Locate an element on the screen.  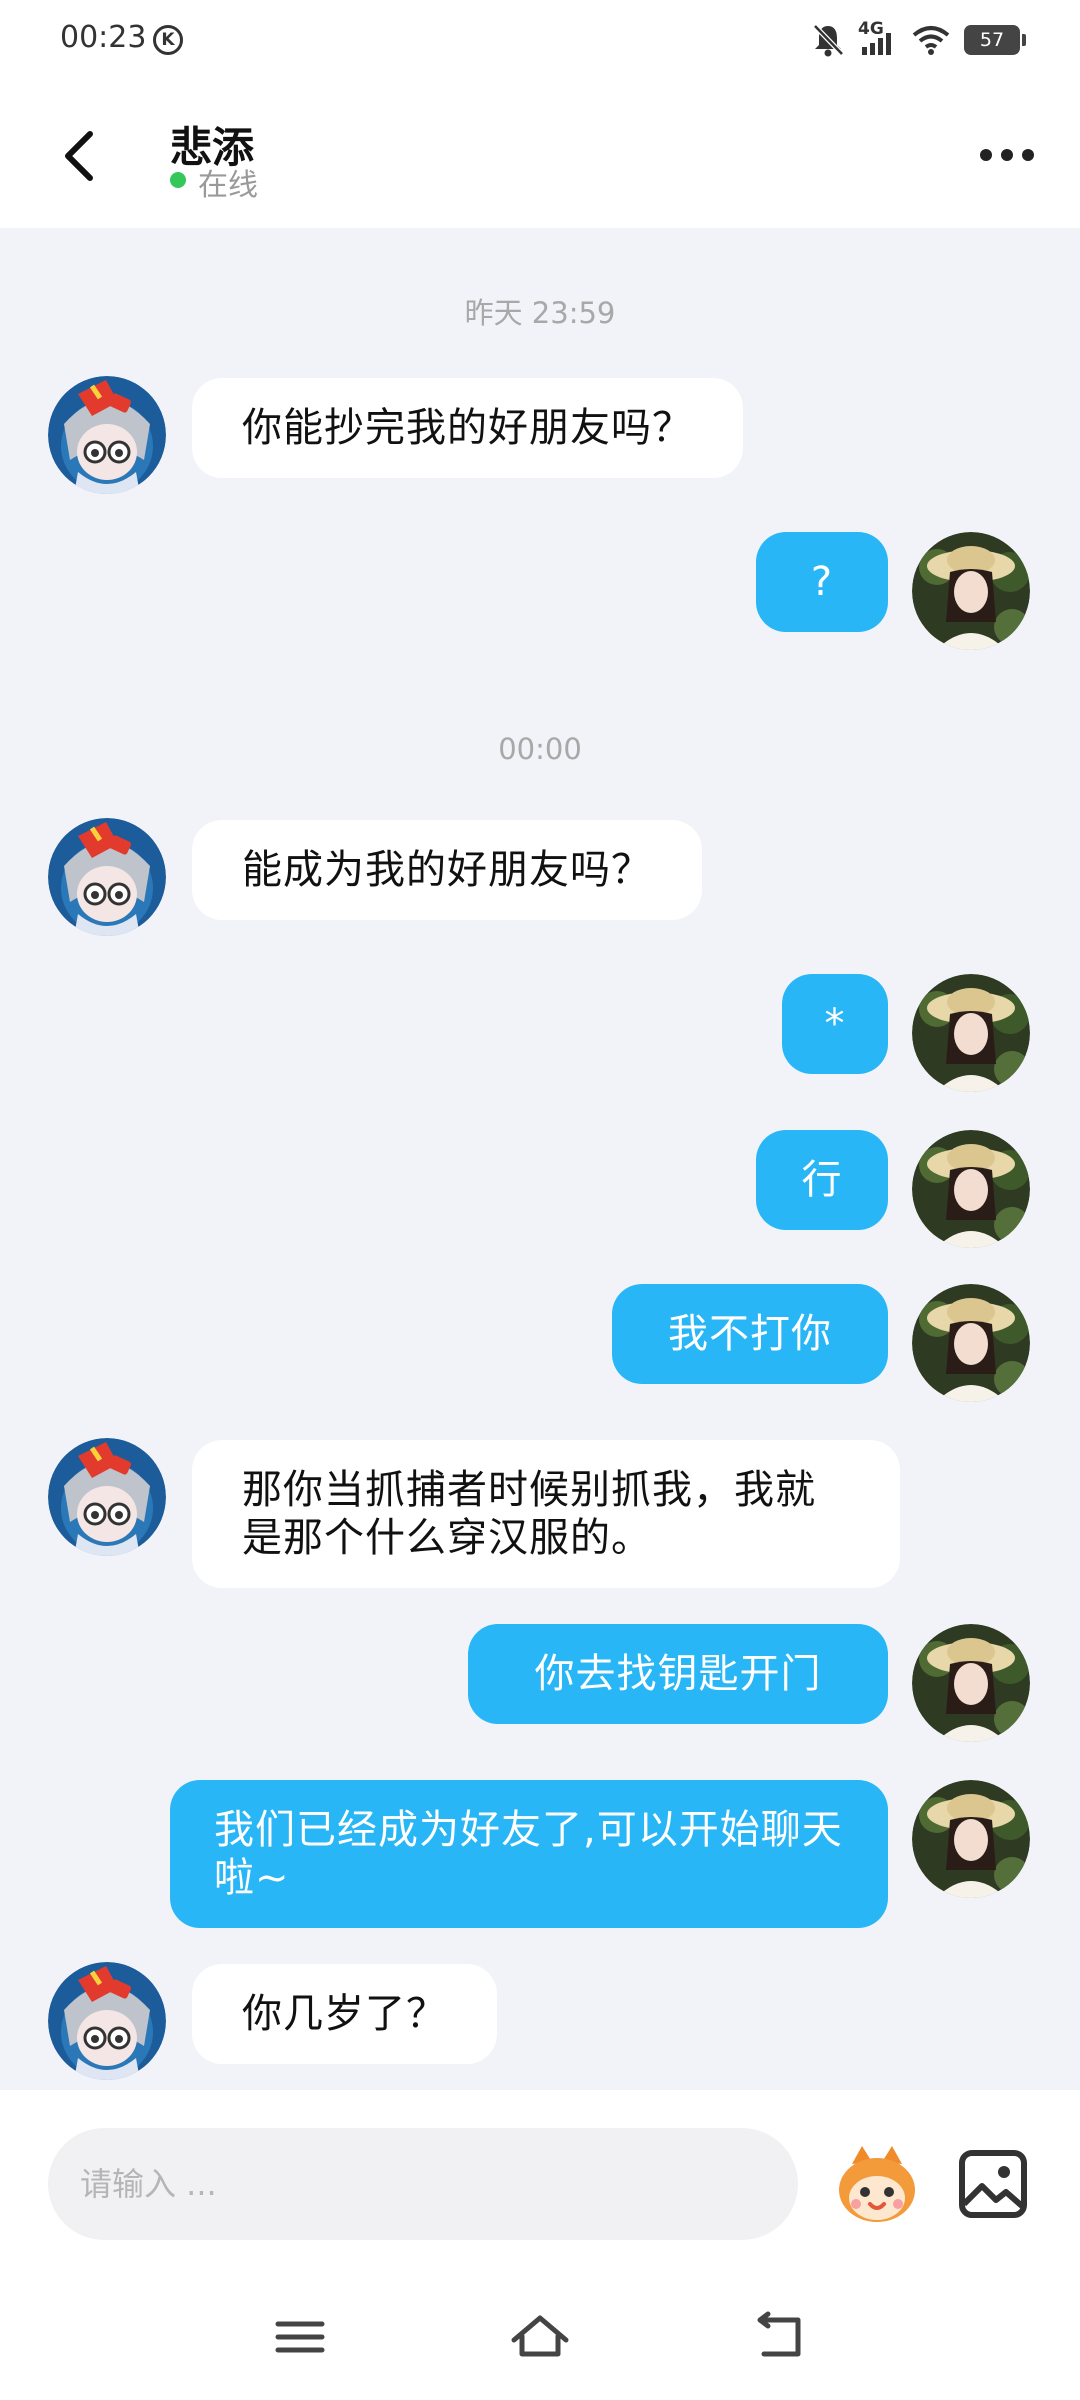
signal-icon: 4G is located at coordinates (878, 38).